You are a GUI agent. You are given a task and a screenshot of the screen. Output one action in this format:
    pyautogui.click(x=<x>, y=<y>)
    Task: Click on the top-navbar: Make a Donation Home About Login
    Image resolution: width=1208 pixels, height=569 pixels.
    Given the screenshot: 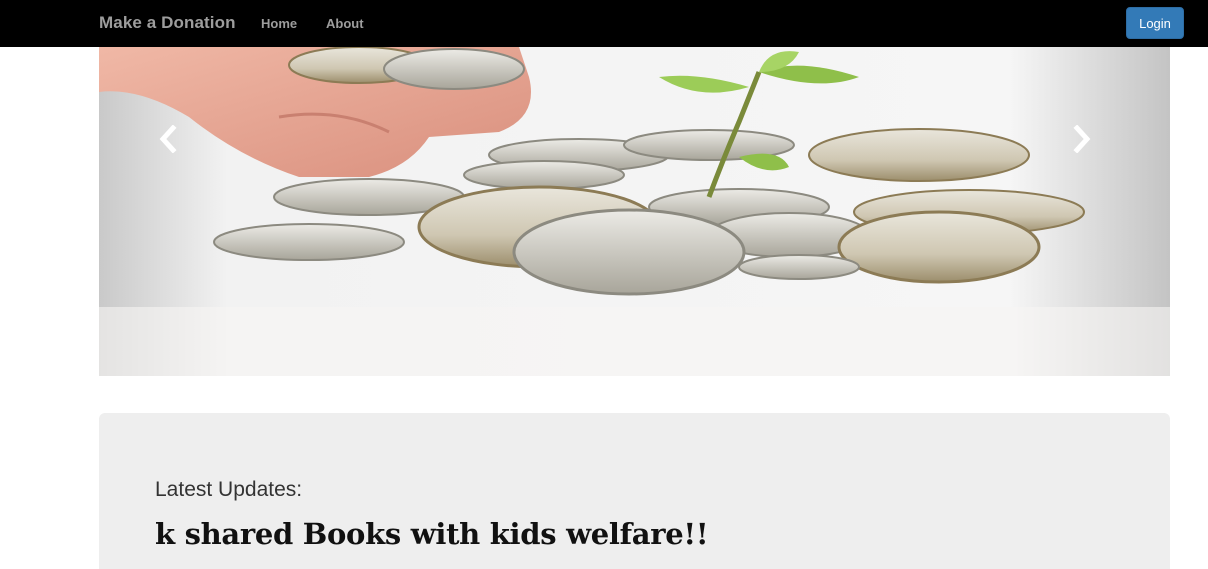 What is the action you would take?
    pyautogui.click(x=604, y=23)
    